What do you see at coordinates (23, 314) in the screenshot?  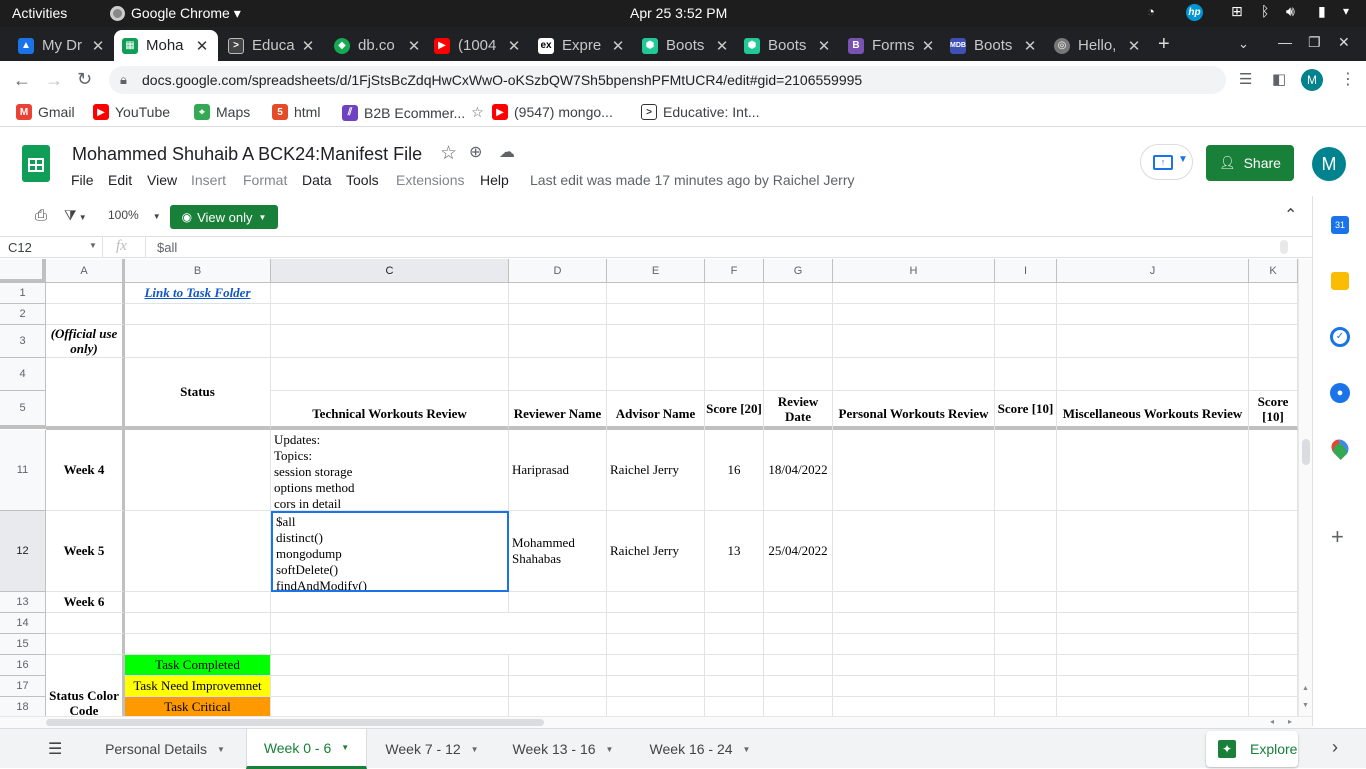 I see `row-header: 2` at bounding box center [23, 314].